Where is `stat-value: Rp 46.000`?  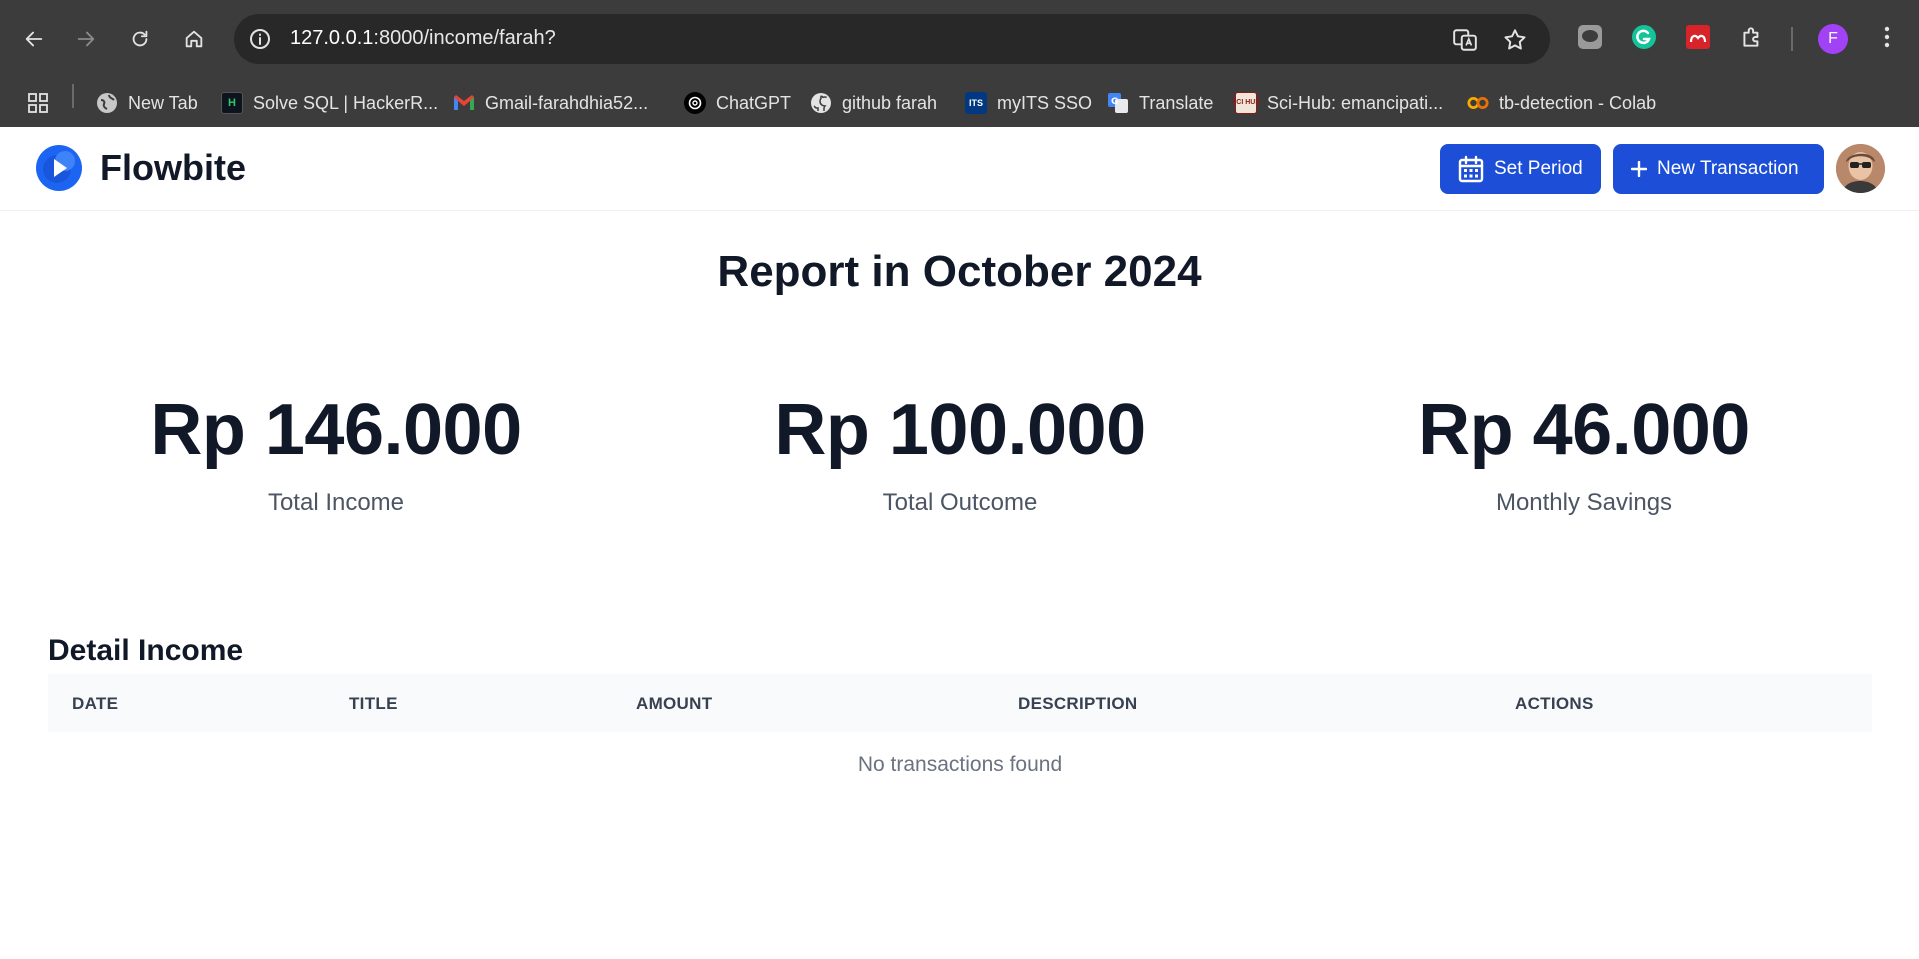
stat-value: Rp 46.000 is located at coordinates (1584, 430).